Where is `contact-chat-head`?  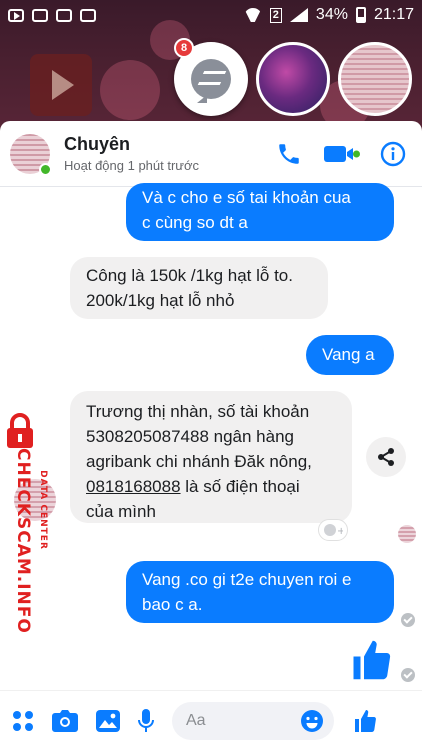 contact-chat-head is located at coordinates (293, 79).